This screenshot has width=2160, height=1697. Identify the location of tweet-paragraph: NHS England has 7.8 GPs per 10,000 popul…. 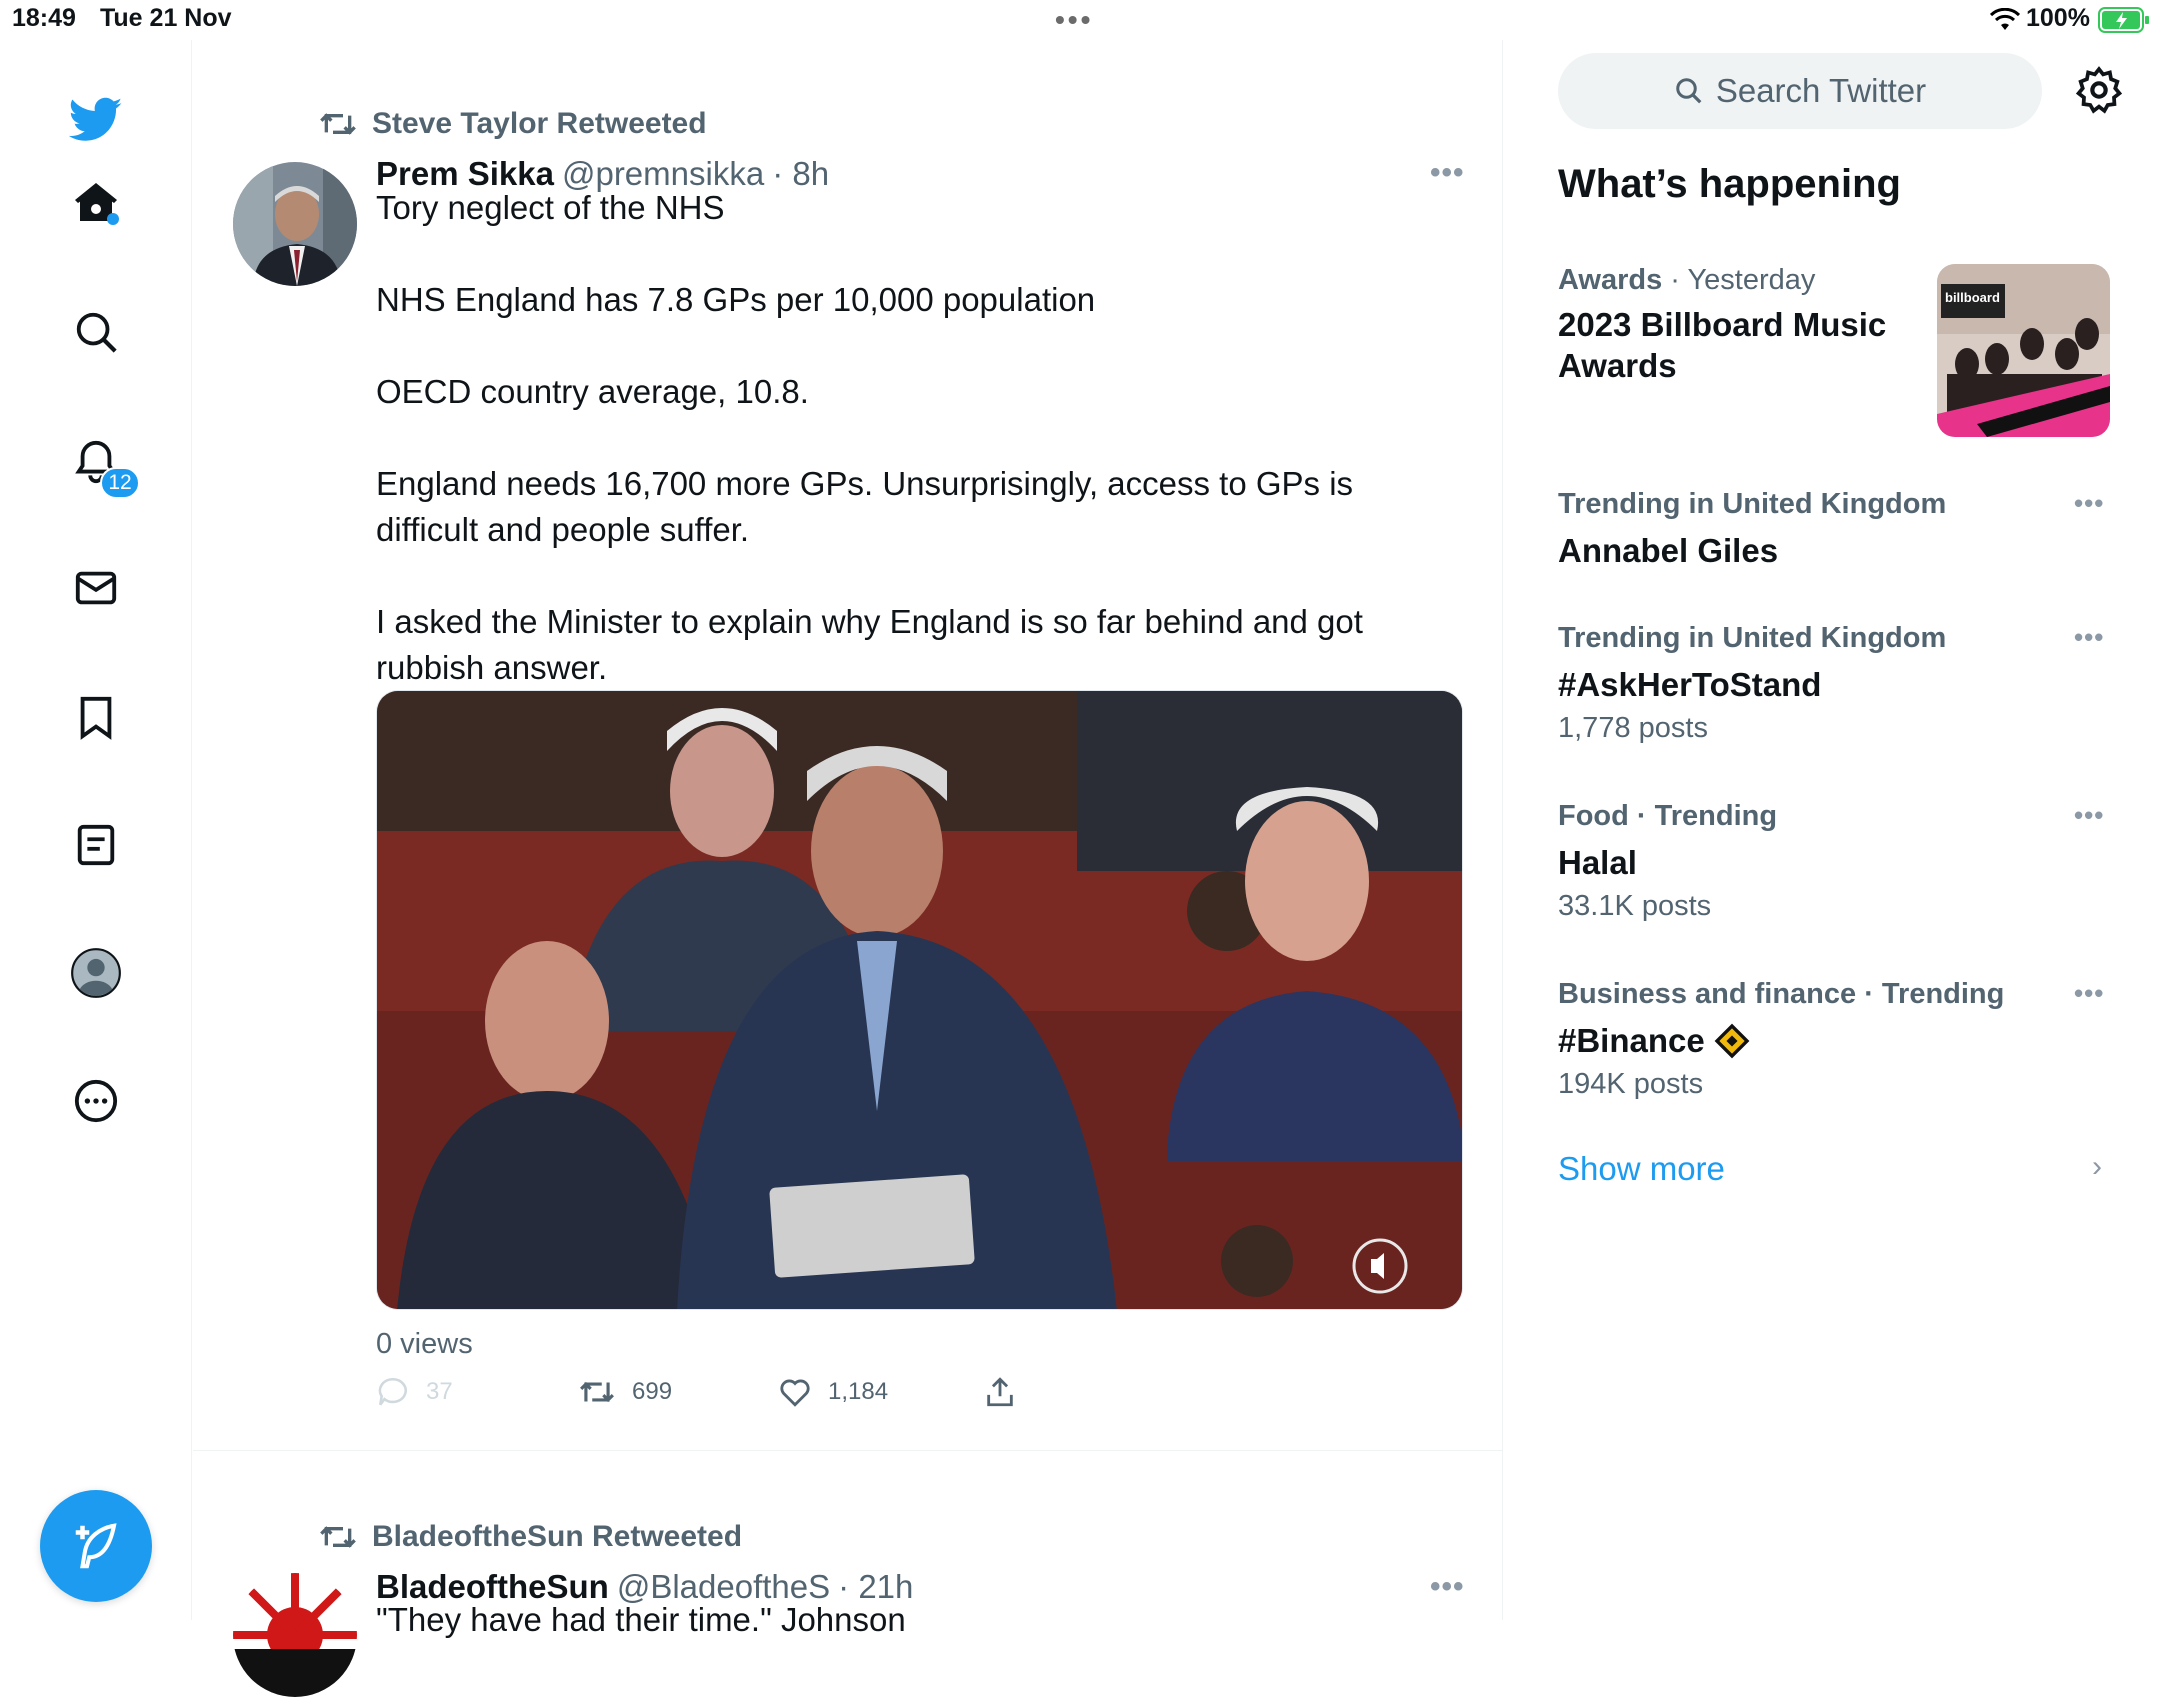
(736, 299).